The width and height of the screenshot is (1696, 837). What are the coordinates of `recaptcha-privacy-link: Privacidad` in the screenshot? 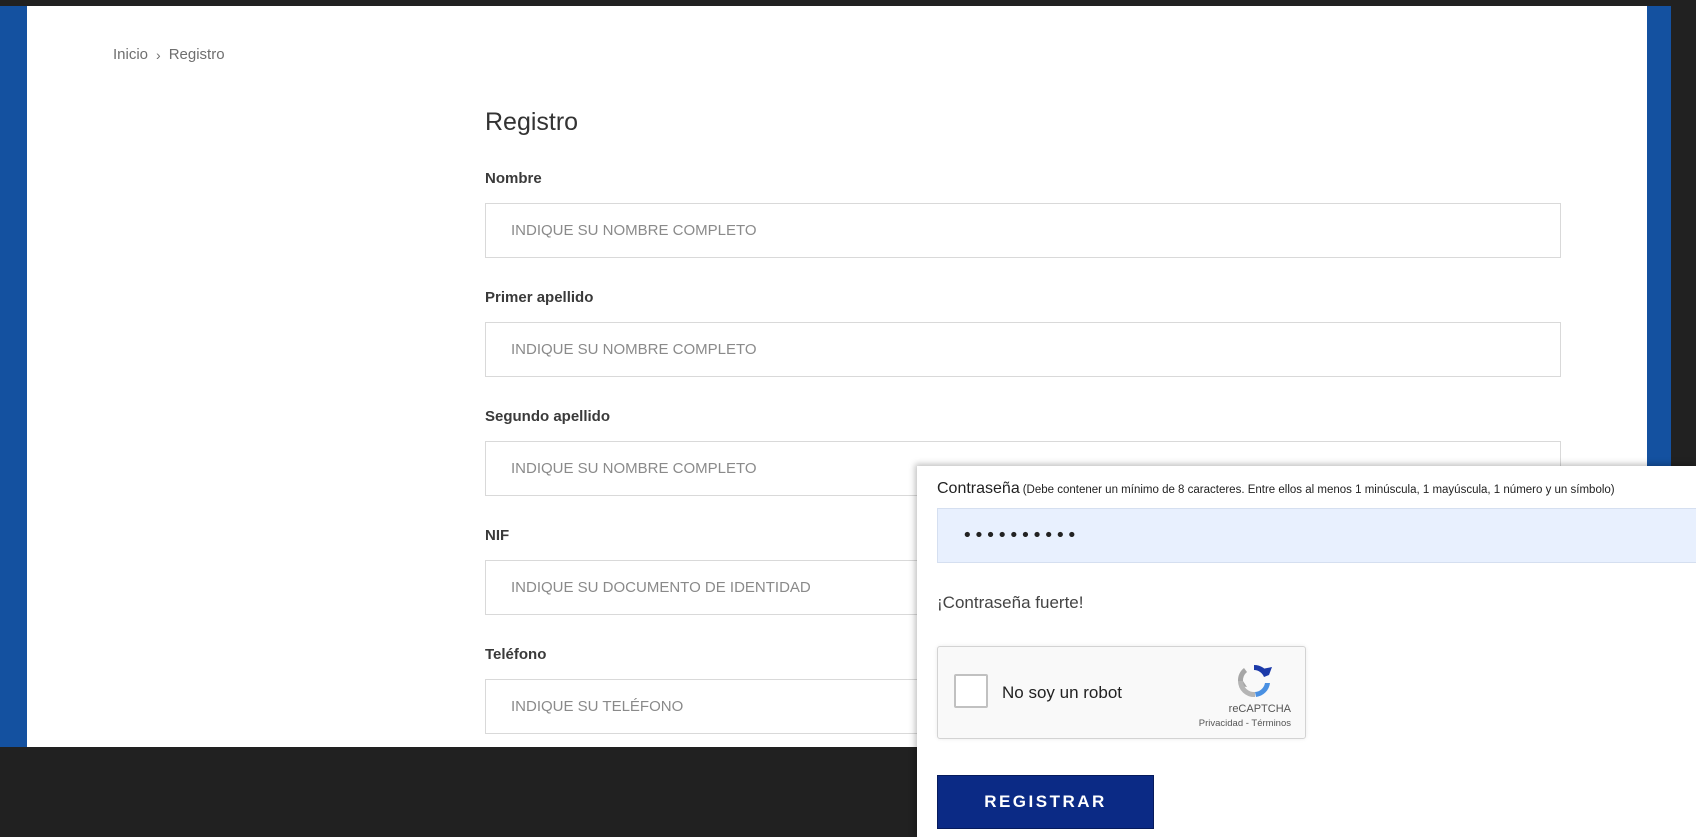 It's located at (1221, 723).